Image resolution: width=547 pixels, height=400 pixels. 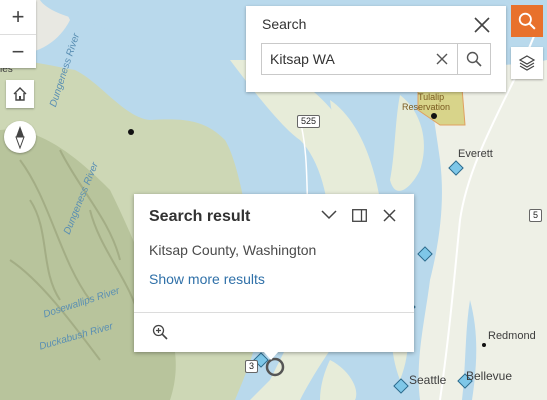 What do you see at coordinates (431, 97) in the screenshot?
I see `place-label: Tulalip` at bounding box center [431, 97].